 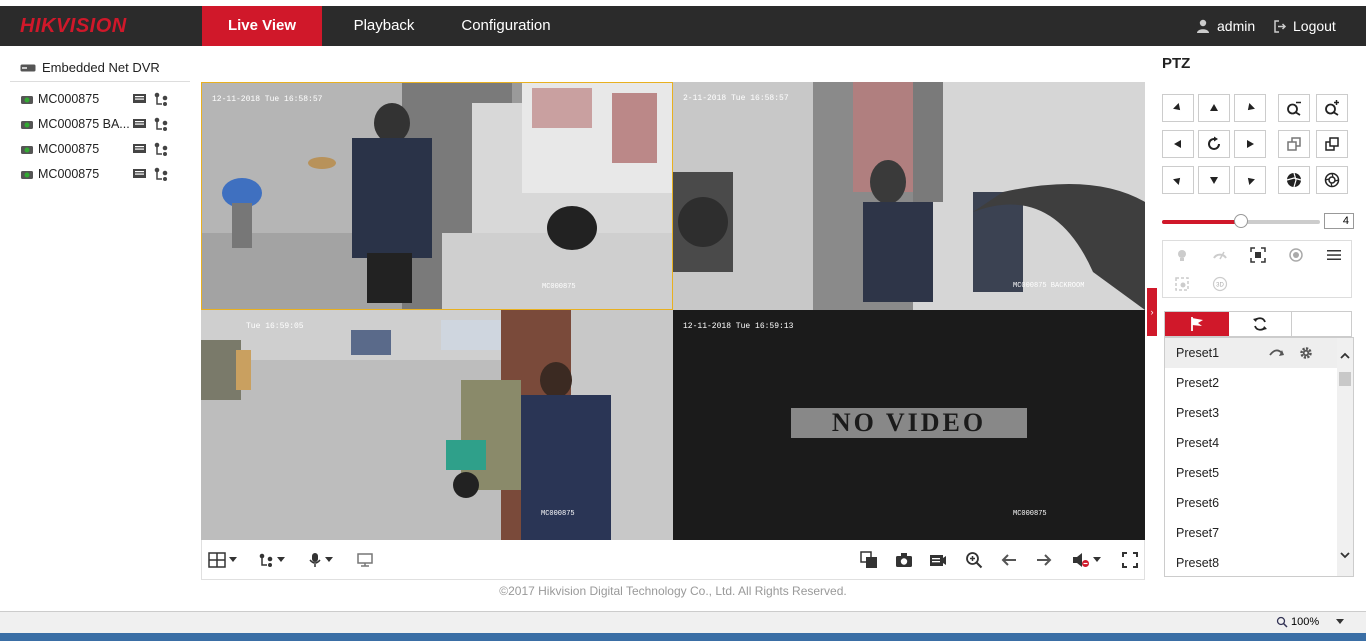 What do you see at coordinates (1334, 255) in the screenshot?
I see `ptz-menu-button` at bounding box center [1334, 255].